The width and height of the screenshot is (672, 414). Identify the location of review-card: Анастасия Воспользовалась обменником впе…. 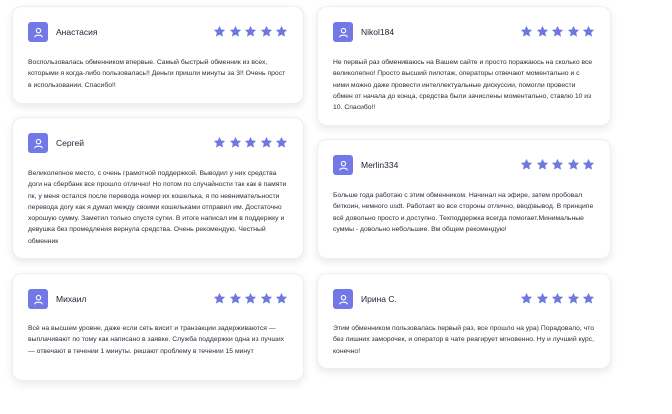
(158, 55).